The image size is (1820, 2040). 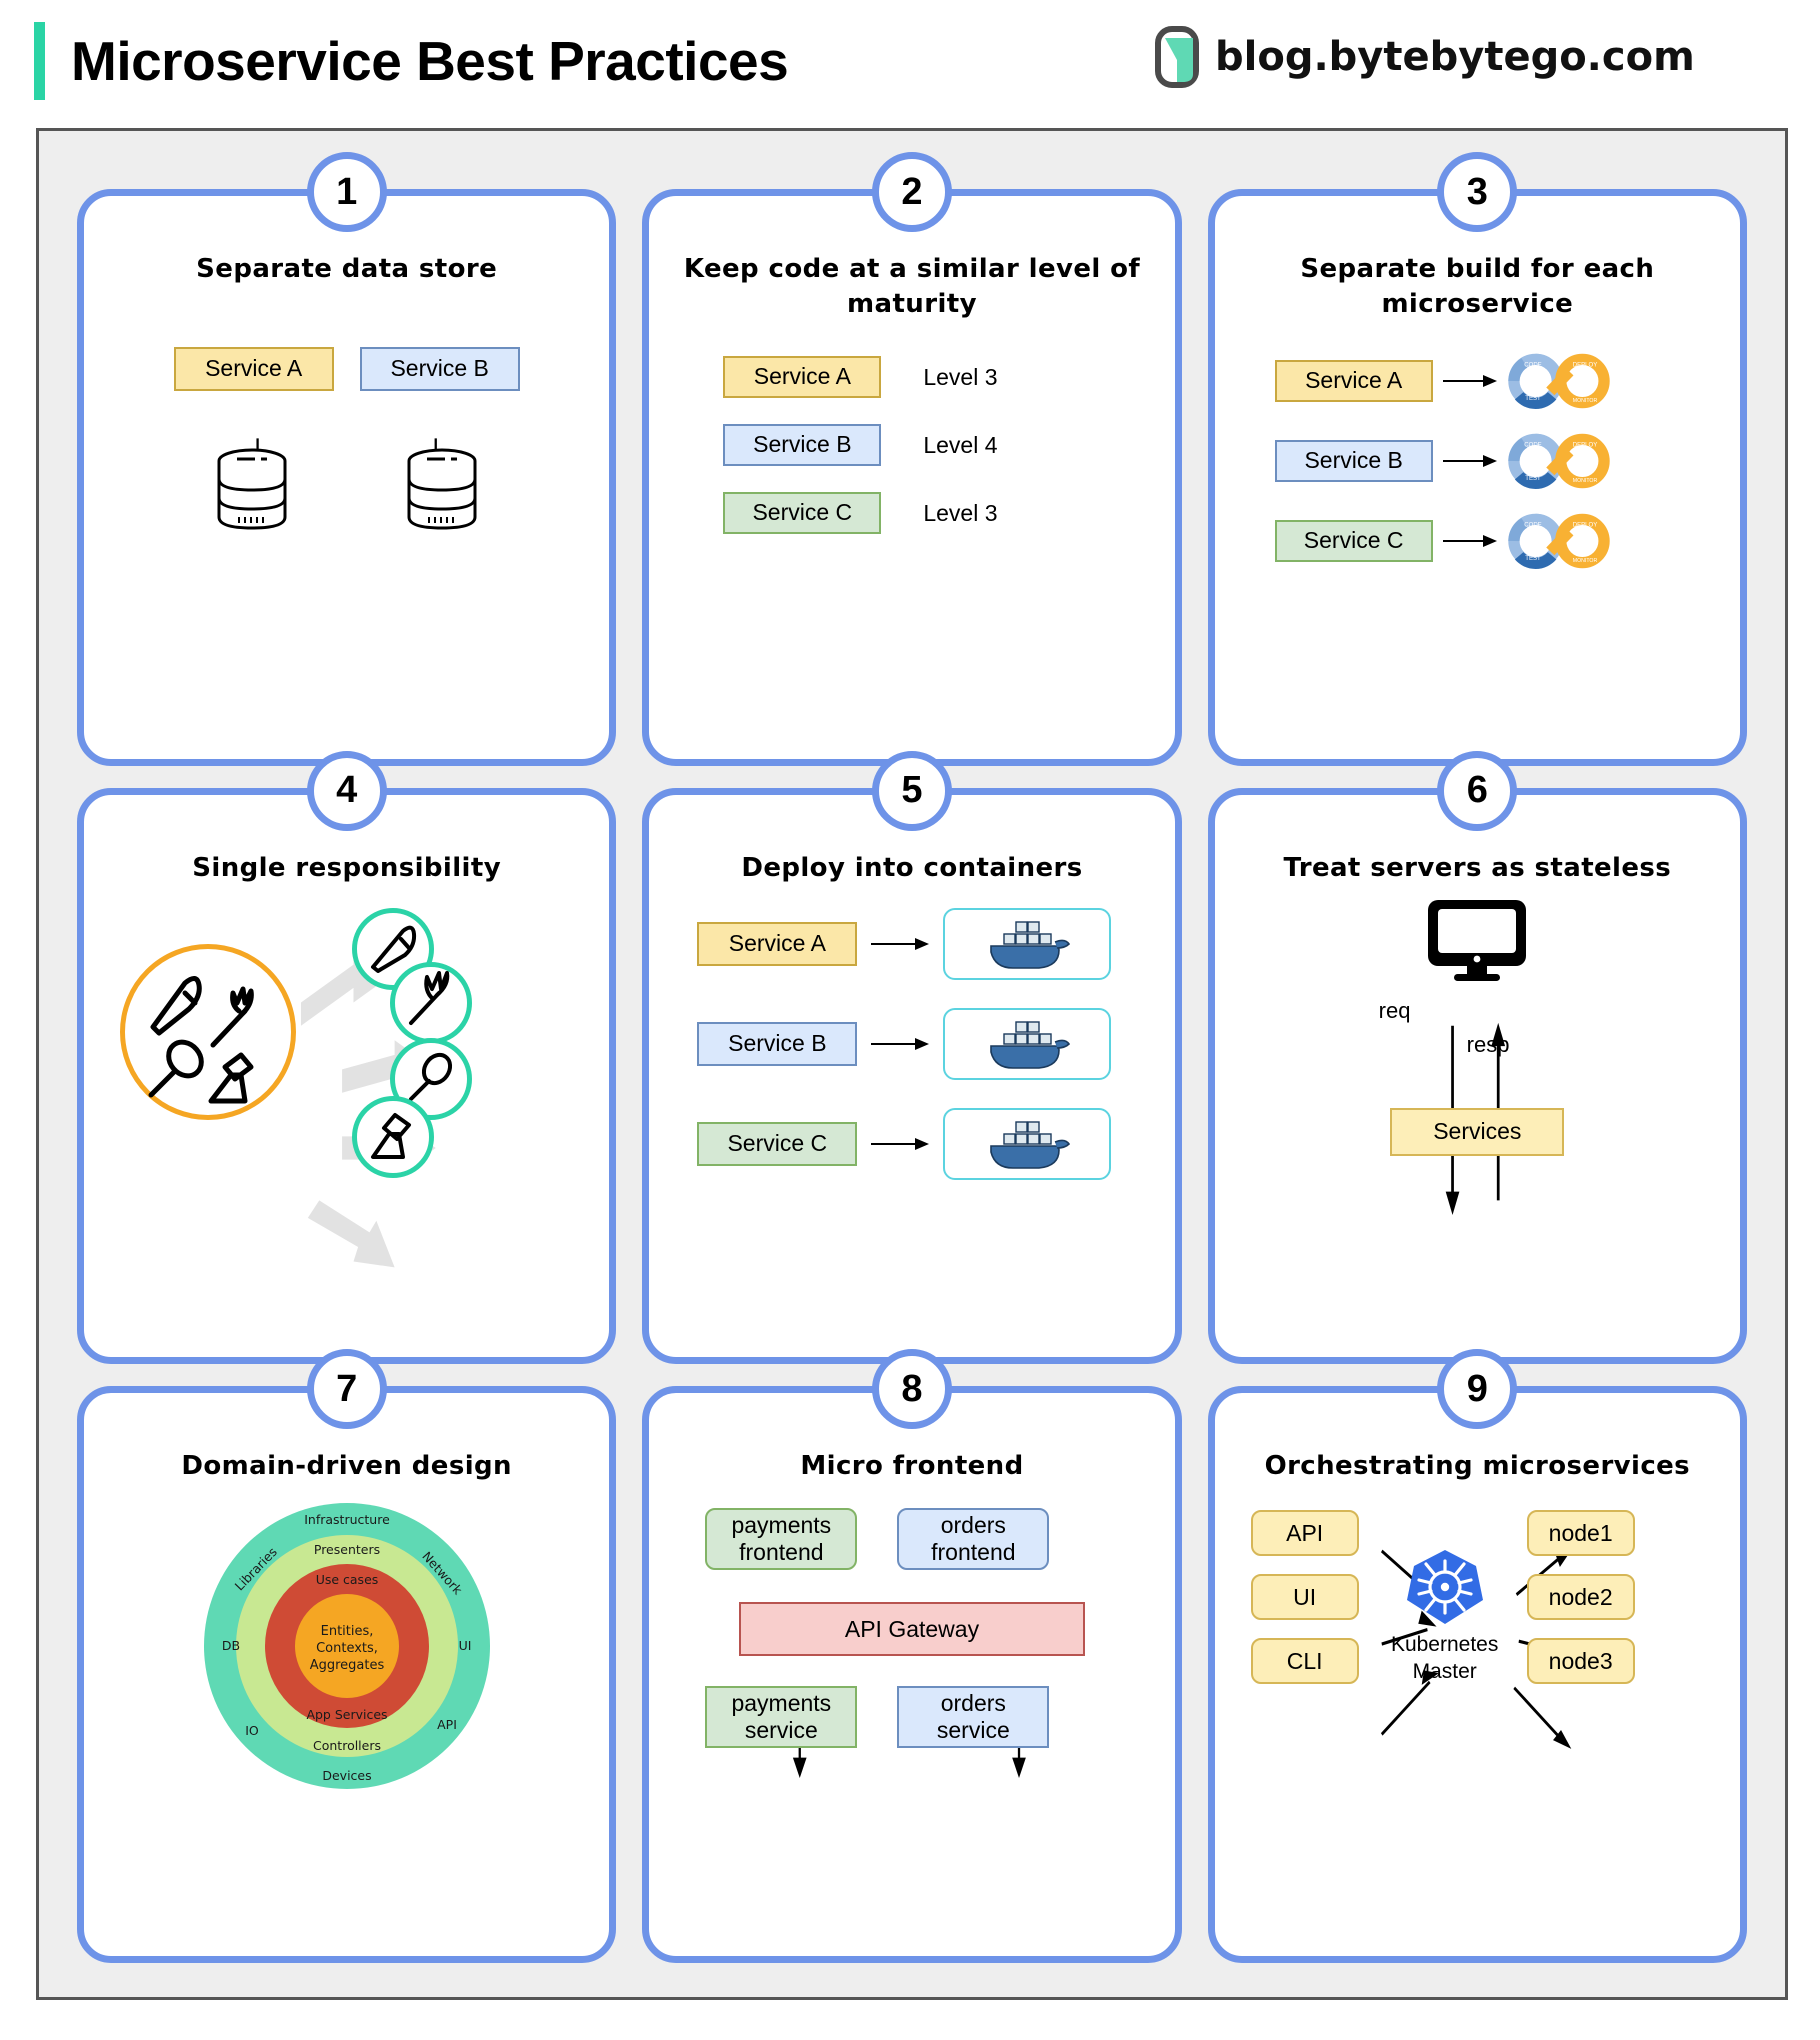 I want to click on services-box: Services, so click(x=1477, y=1131).